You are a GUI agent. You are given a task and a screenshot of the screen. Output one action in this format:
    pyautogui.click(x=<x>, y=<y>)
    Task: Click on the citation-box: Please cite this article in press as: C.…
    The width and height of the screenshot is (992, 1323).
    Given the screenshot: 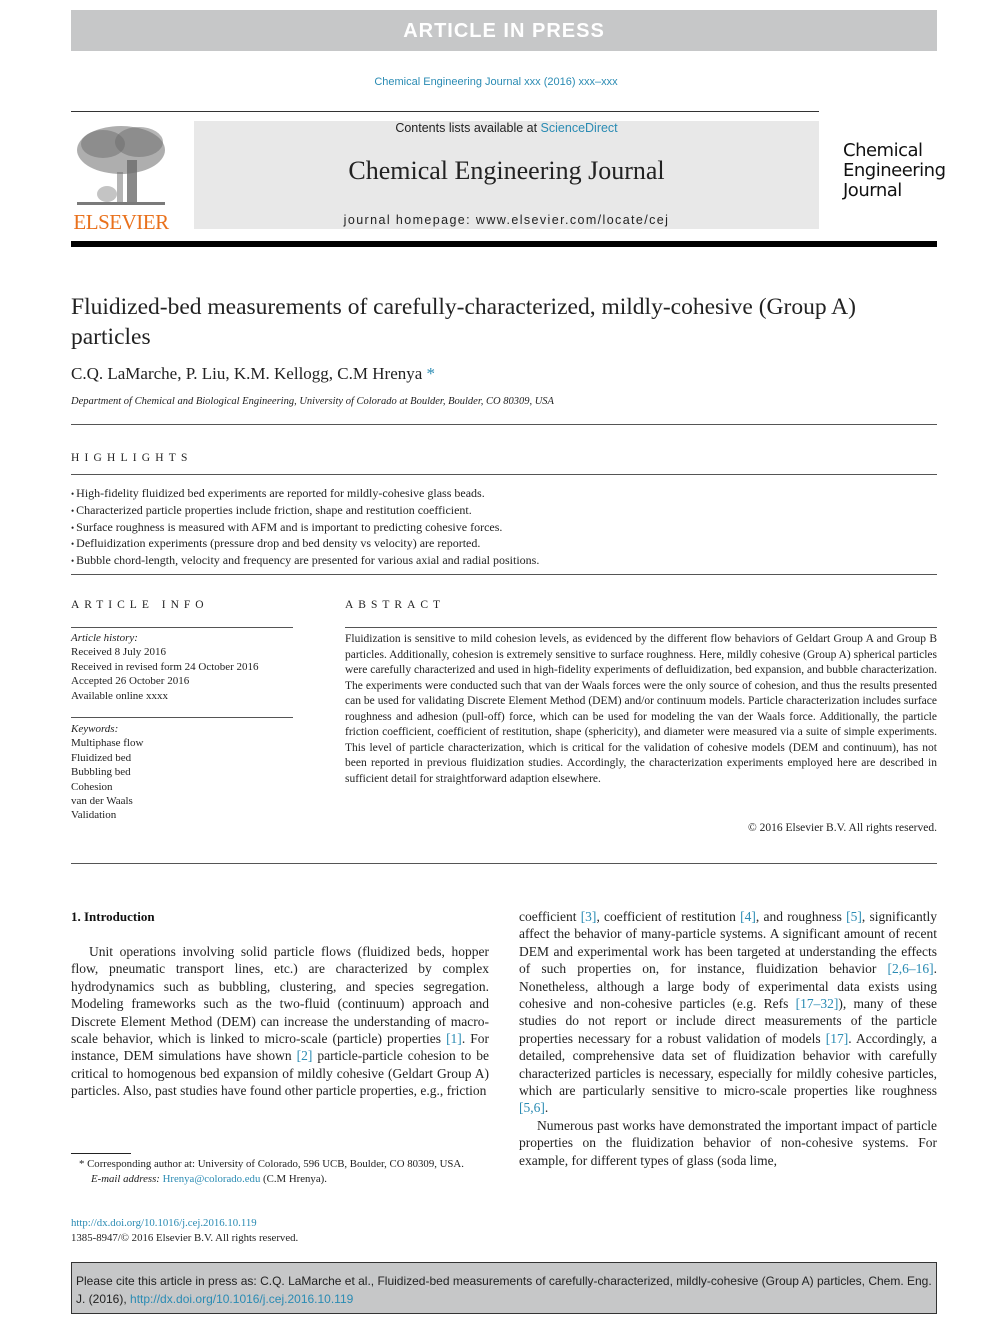 What is the action you would take?
    pyautogui.click(x=504, y=1288)
    